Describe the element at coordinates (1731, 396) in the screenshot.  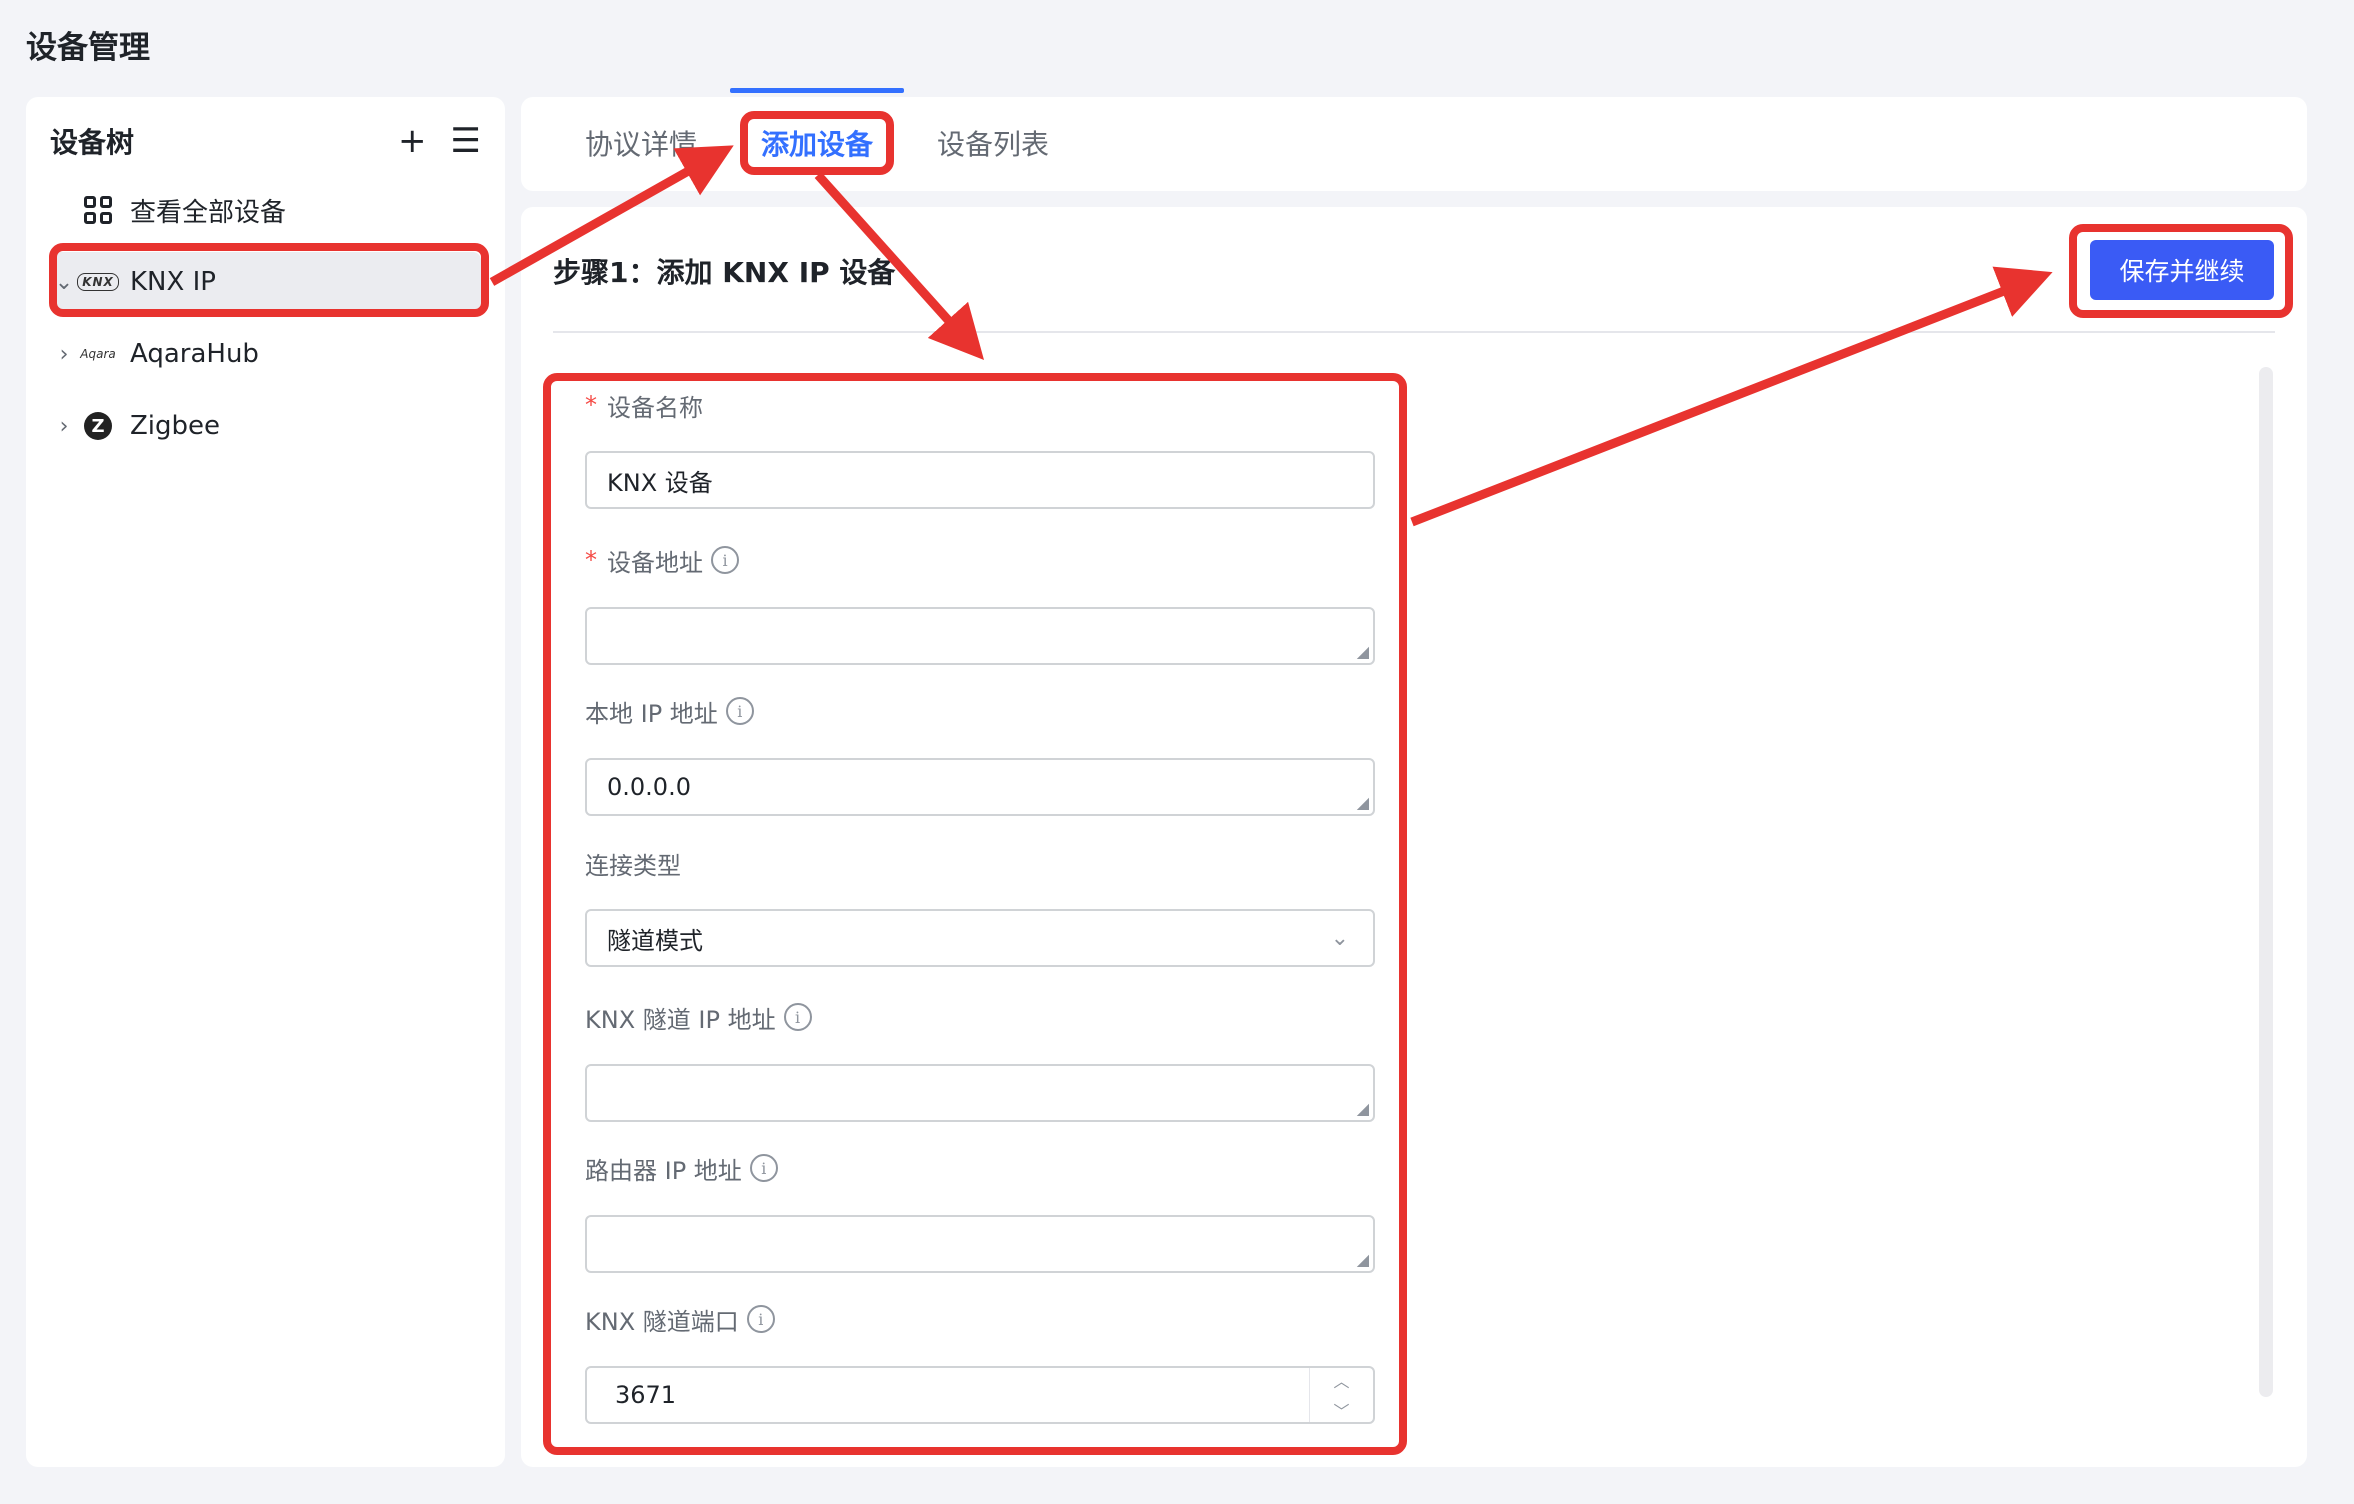
I see `arrow-to-save` at that location.